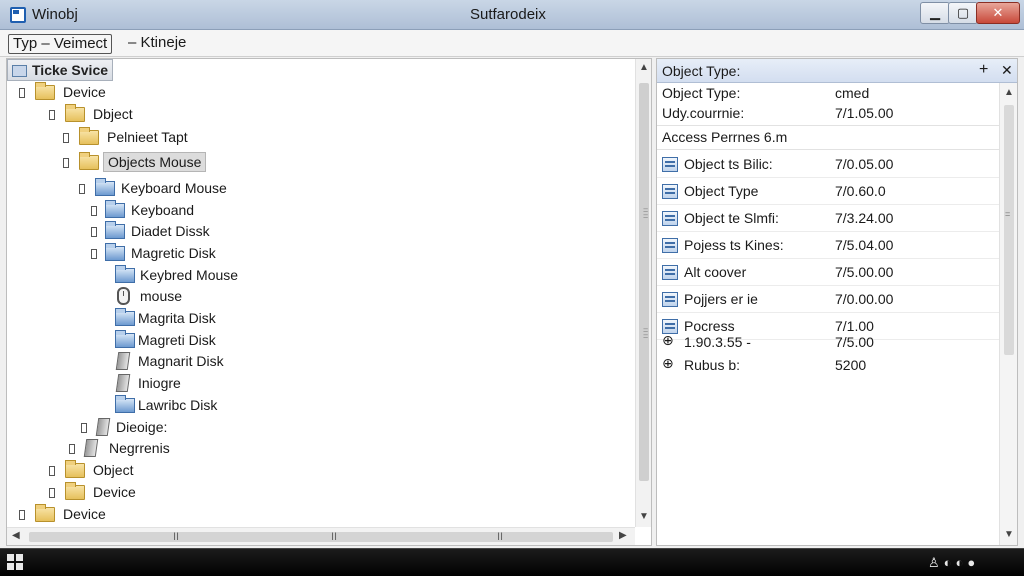  Describe the element at coordinates (1007, 70) in the screenshot. I see `close-pane-icon: ✕` at that location.